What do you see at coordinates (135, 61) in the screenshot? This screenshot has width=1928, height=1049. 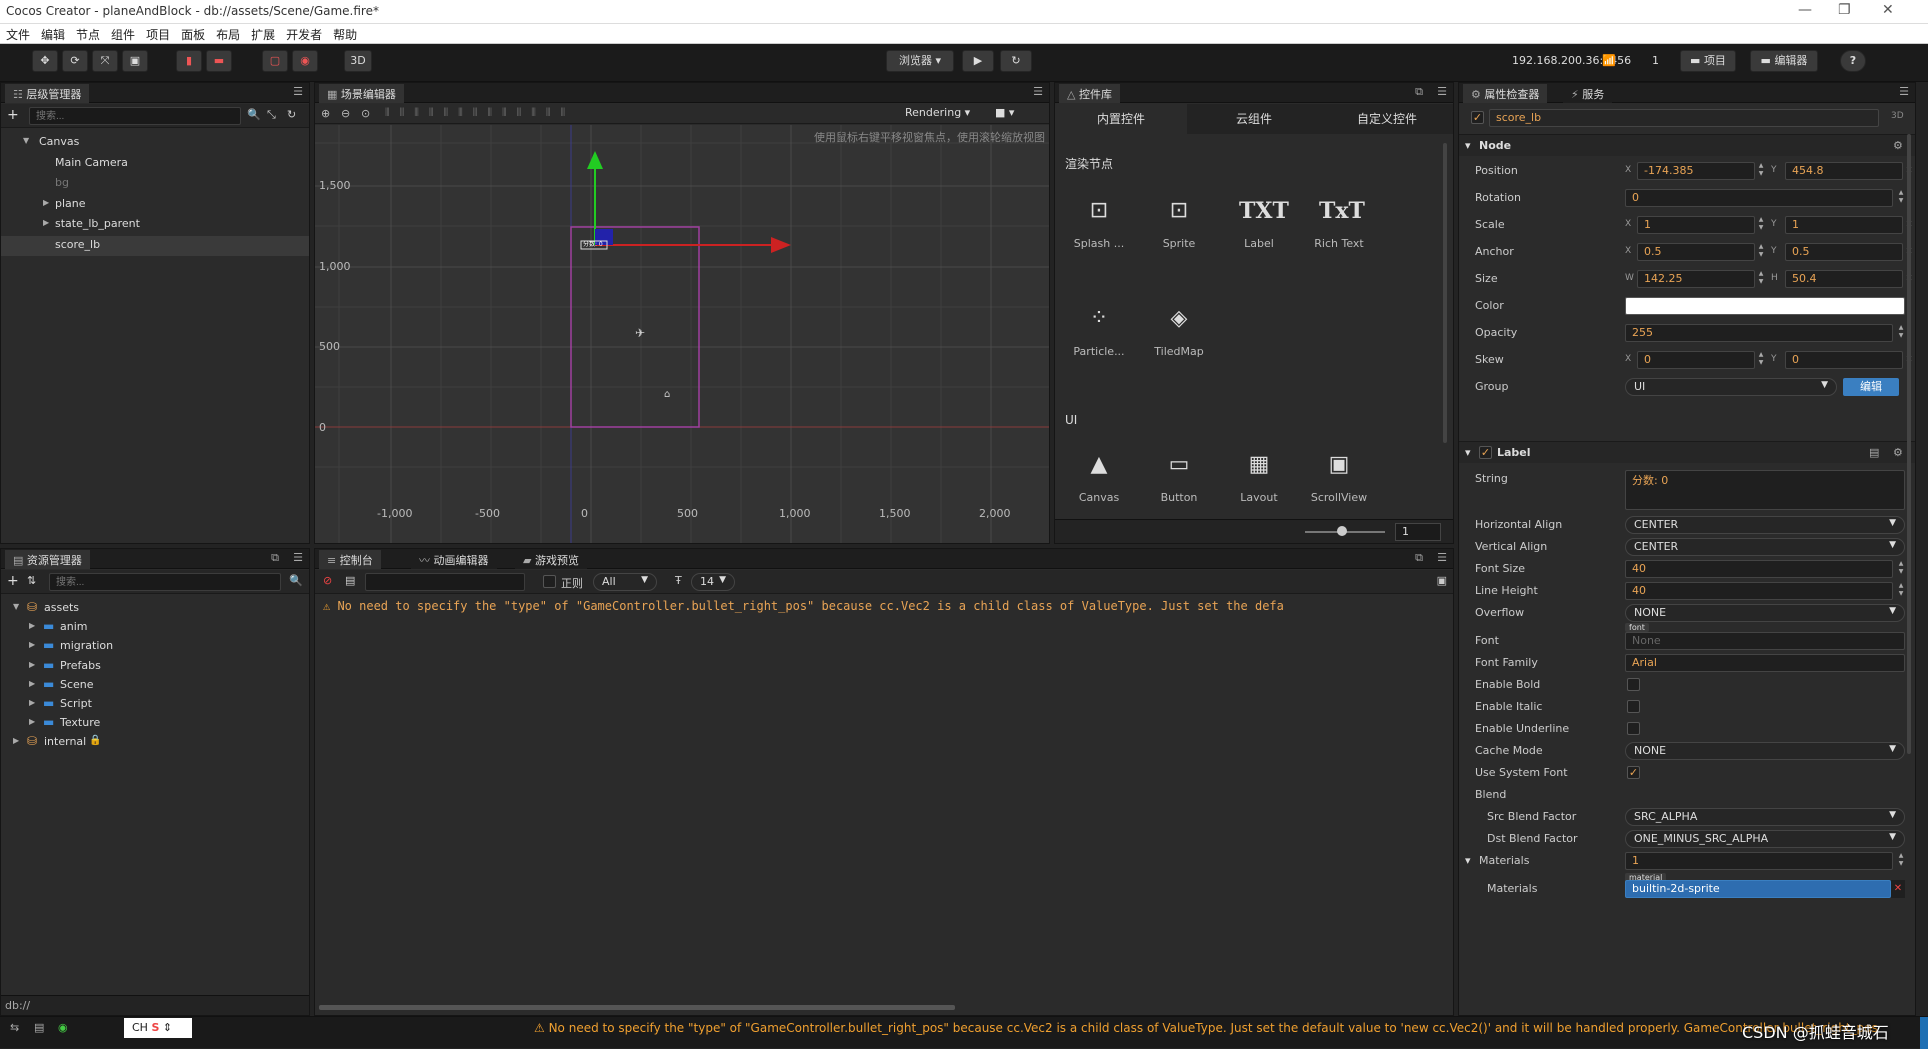 I see `rect-tool-icon: ▣` at bounding box center [135, 61].